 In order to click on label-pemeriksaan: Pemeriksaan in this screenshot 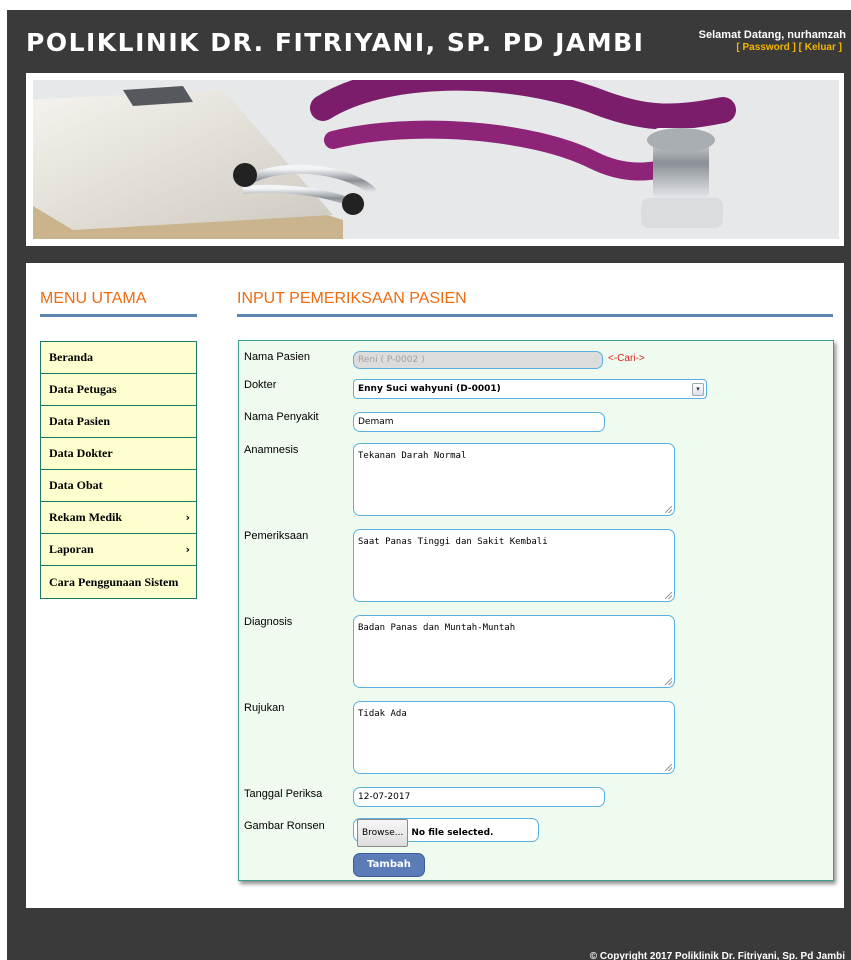, I will do `click(276, 536)`.